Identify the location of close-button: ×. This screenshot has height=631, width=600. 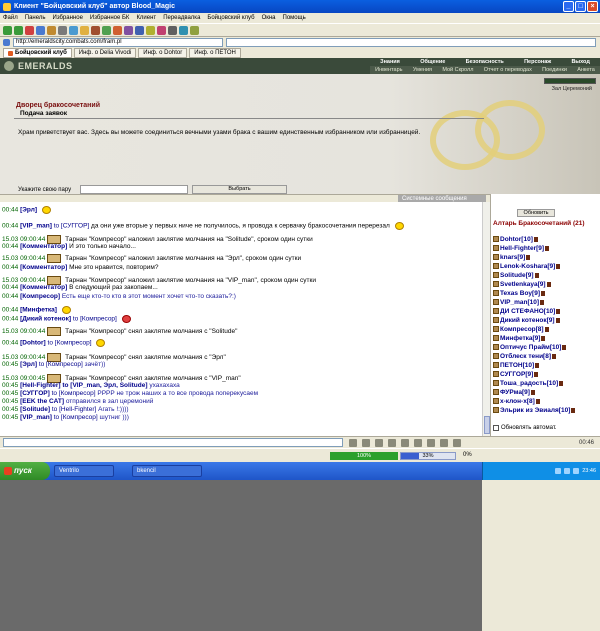
(592, 6).